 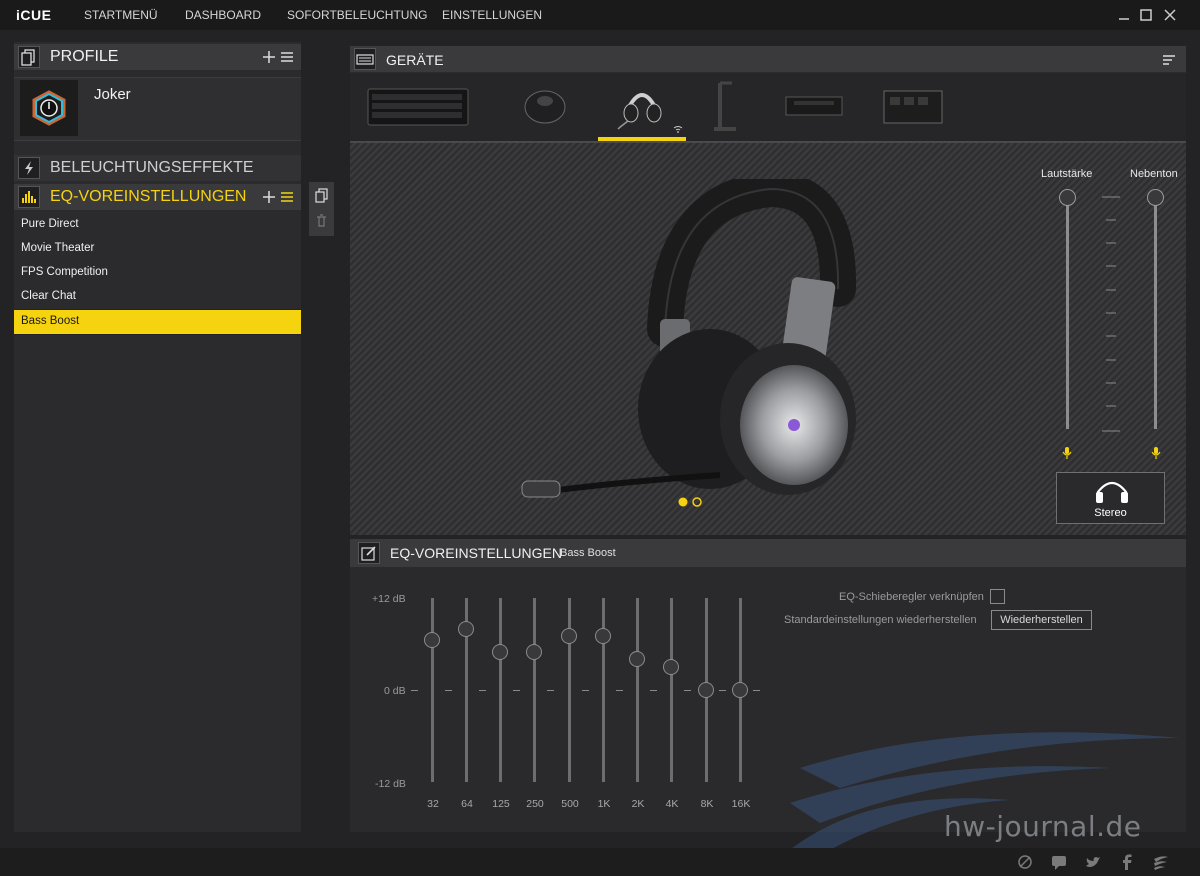 I want to click on stereo-button: Stereo, so click(x=1110, y=498).